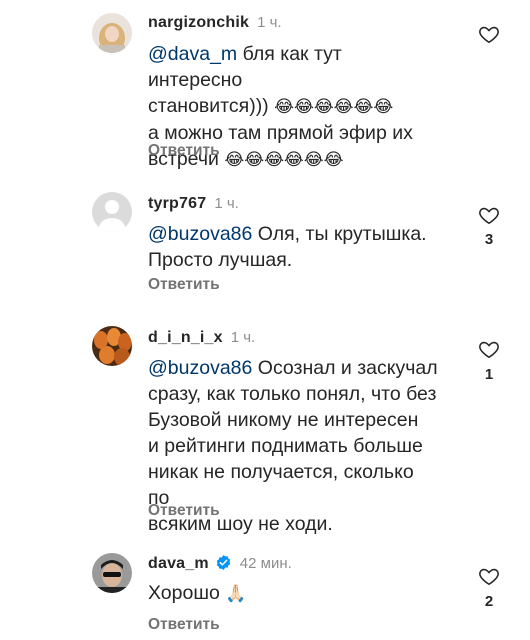 Image resolution: width=530 pixels, height=640 pixels. I want to click on mention-link: @dava_m, so click(192, 54).